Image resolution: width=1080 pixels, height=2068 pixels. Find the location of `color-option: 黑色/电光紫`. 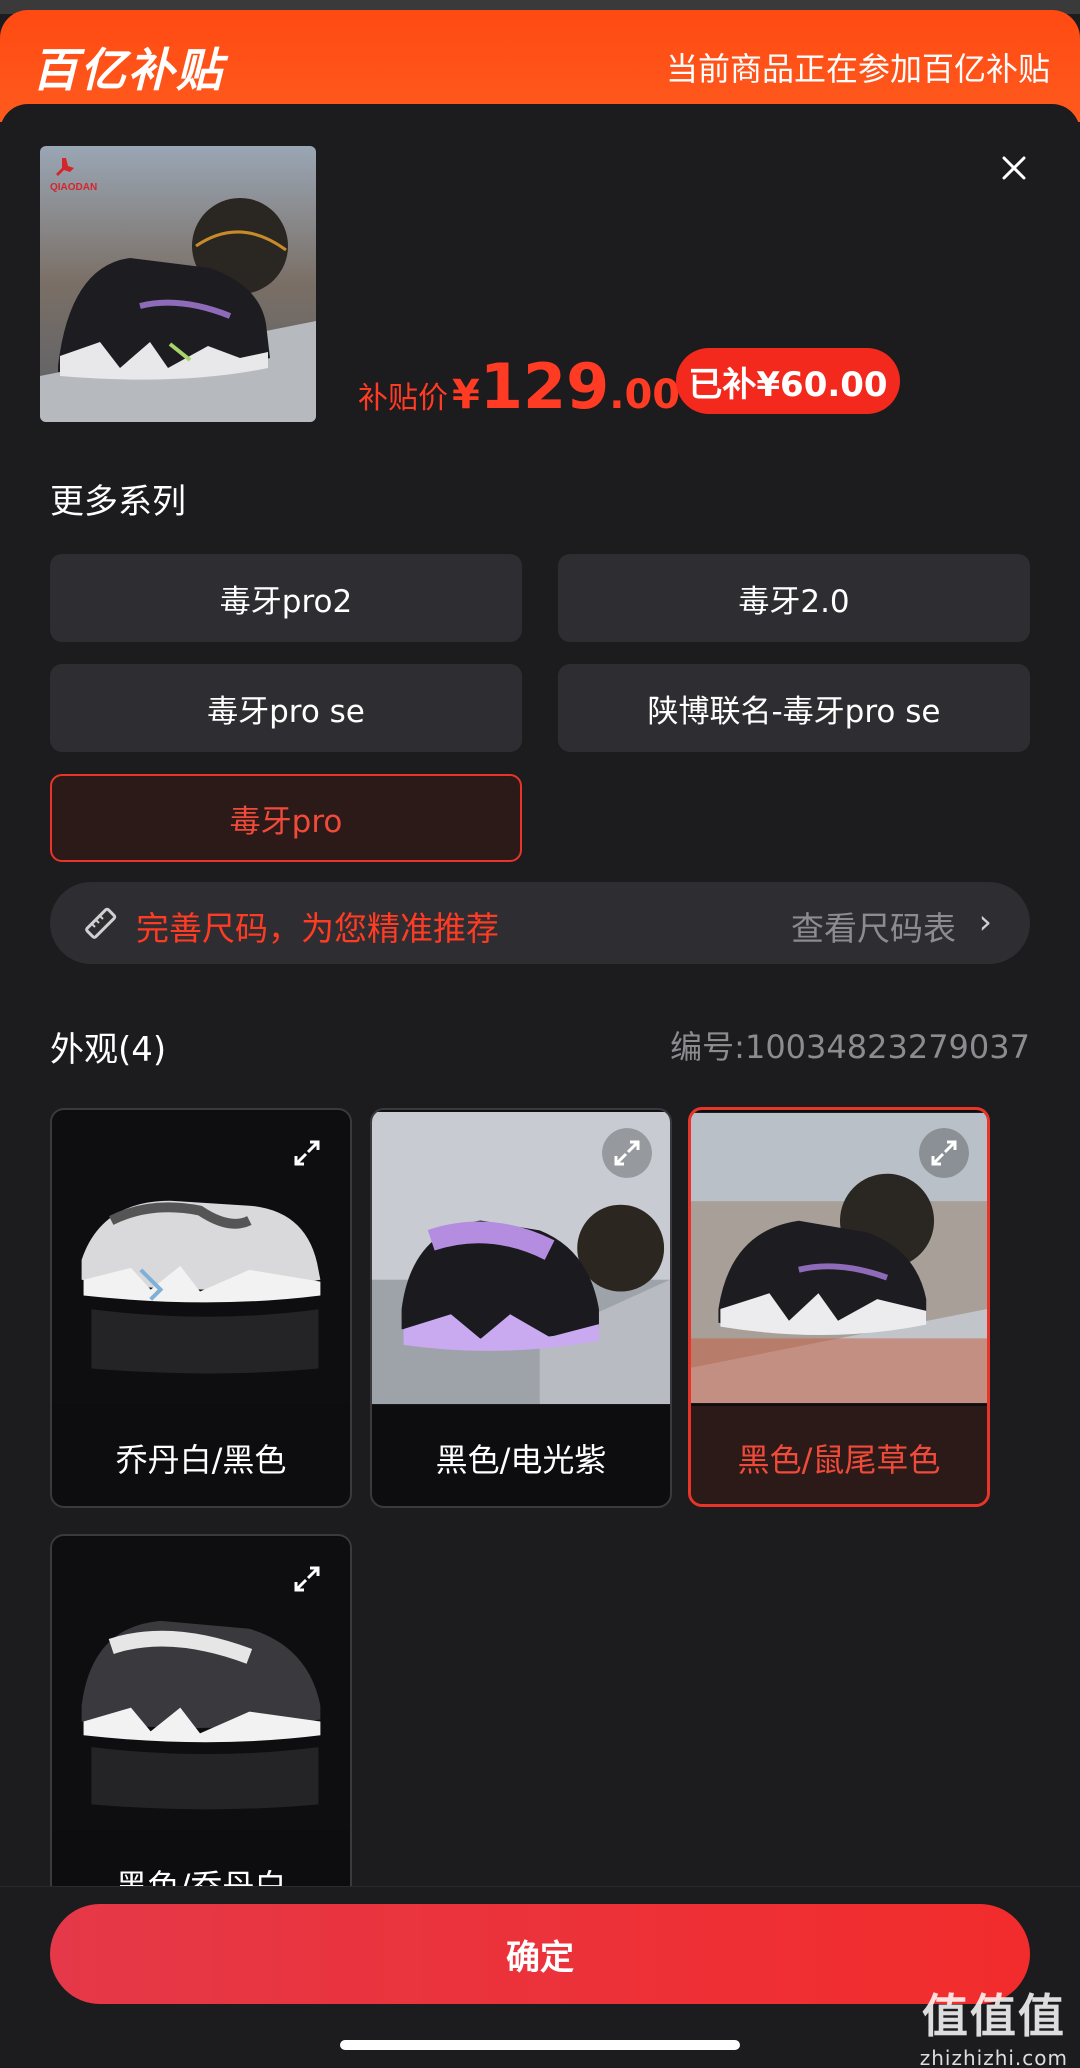

color-option: 黑色/电光紫 is located at coordinates (521, 1308).